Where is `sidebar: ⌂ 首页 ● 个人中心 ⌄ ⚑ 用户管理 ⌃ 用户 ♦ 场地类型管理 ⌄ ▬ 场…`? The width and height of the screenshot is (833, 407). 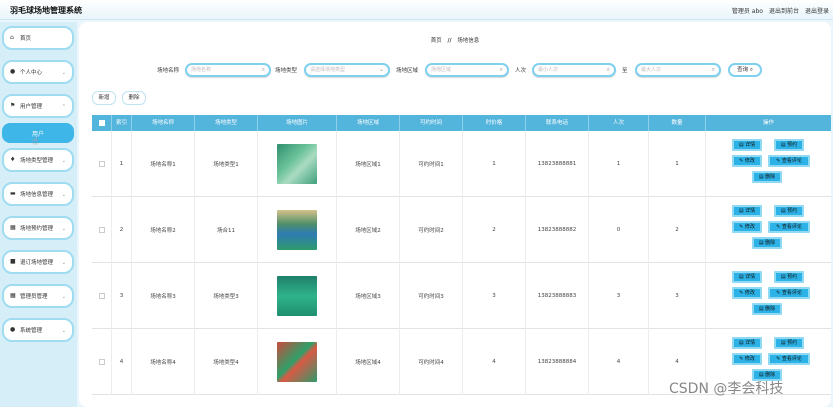
sidebar: ⌂ 首页 ● 个人中心 ⌄ ⚑ 用户管理 ⌃ 用户 ♦ 场地类型管理 ⌄ ▬ 场… is located at coordinates (38, 214).